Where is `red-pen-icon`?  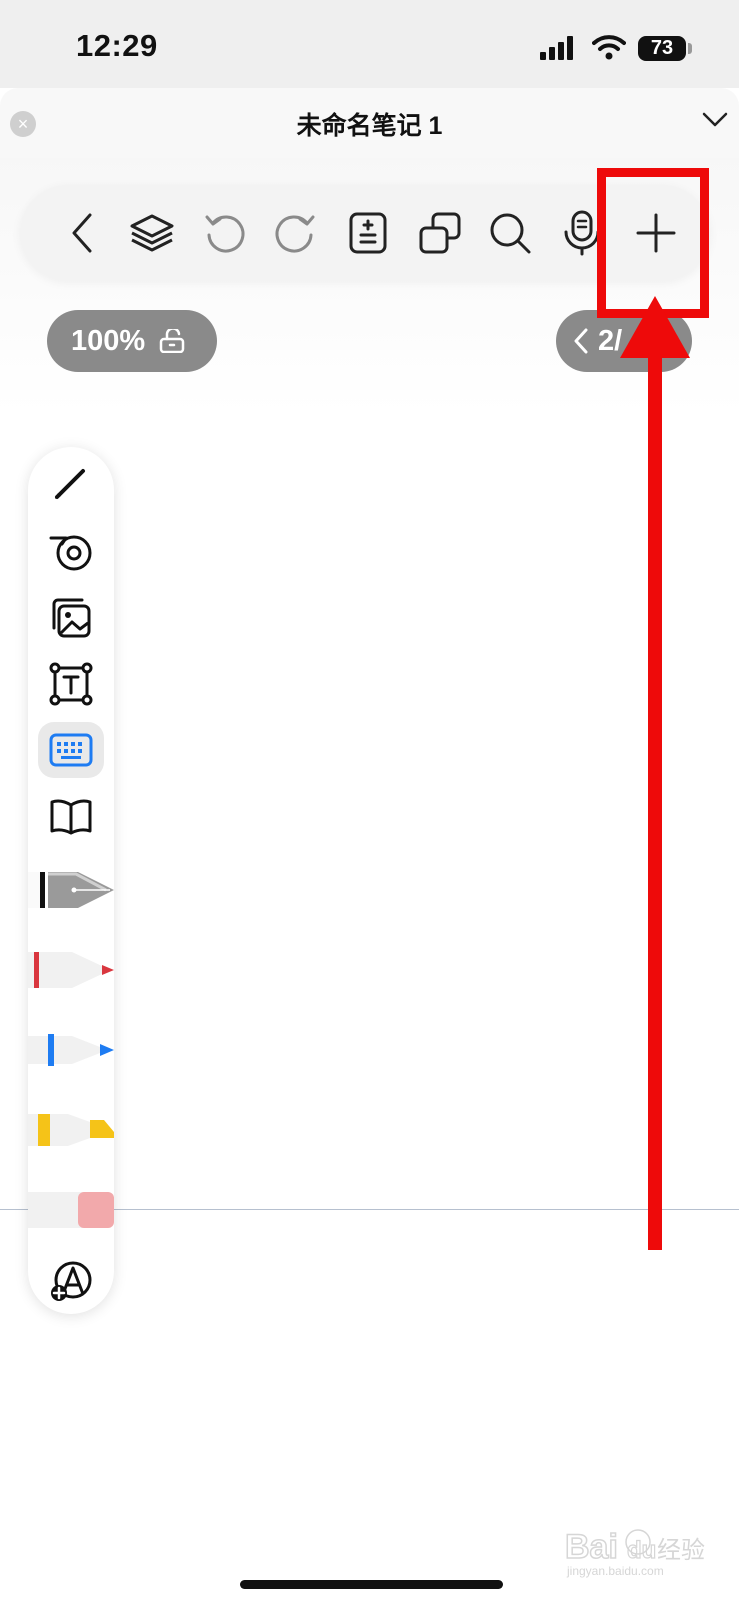
red-pen-icon is located at coordinates (71, 970).